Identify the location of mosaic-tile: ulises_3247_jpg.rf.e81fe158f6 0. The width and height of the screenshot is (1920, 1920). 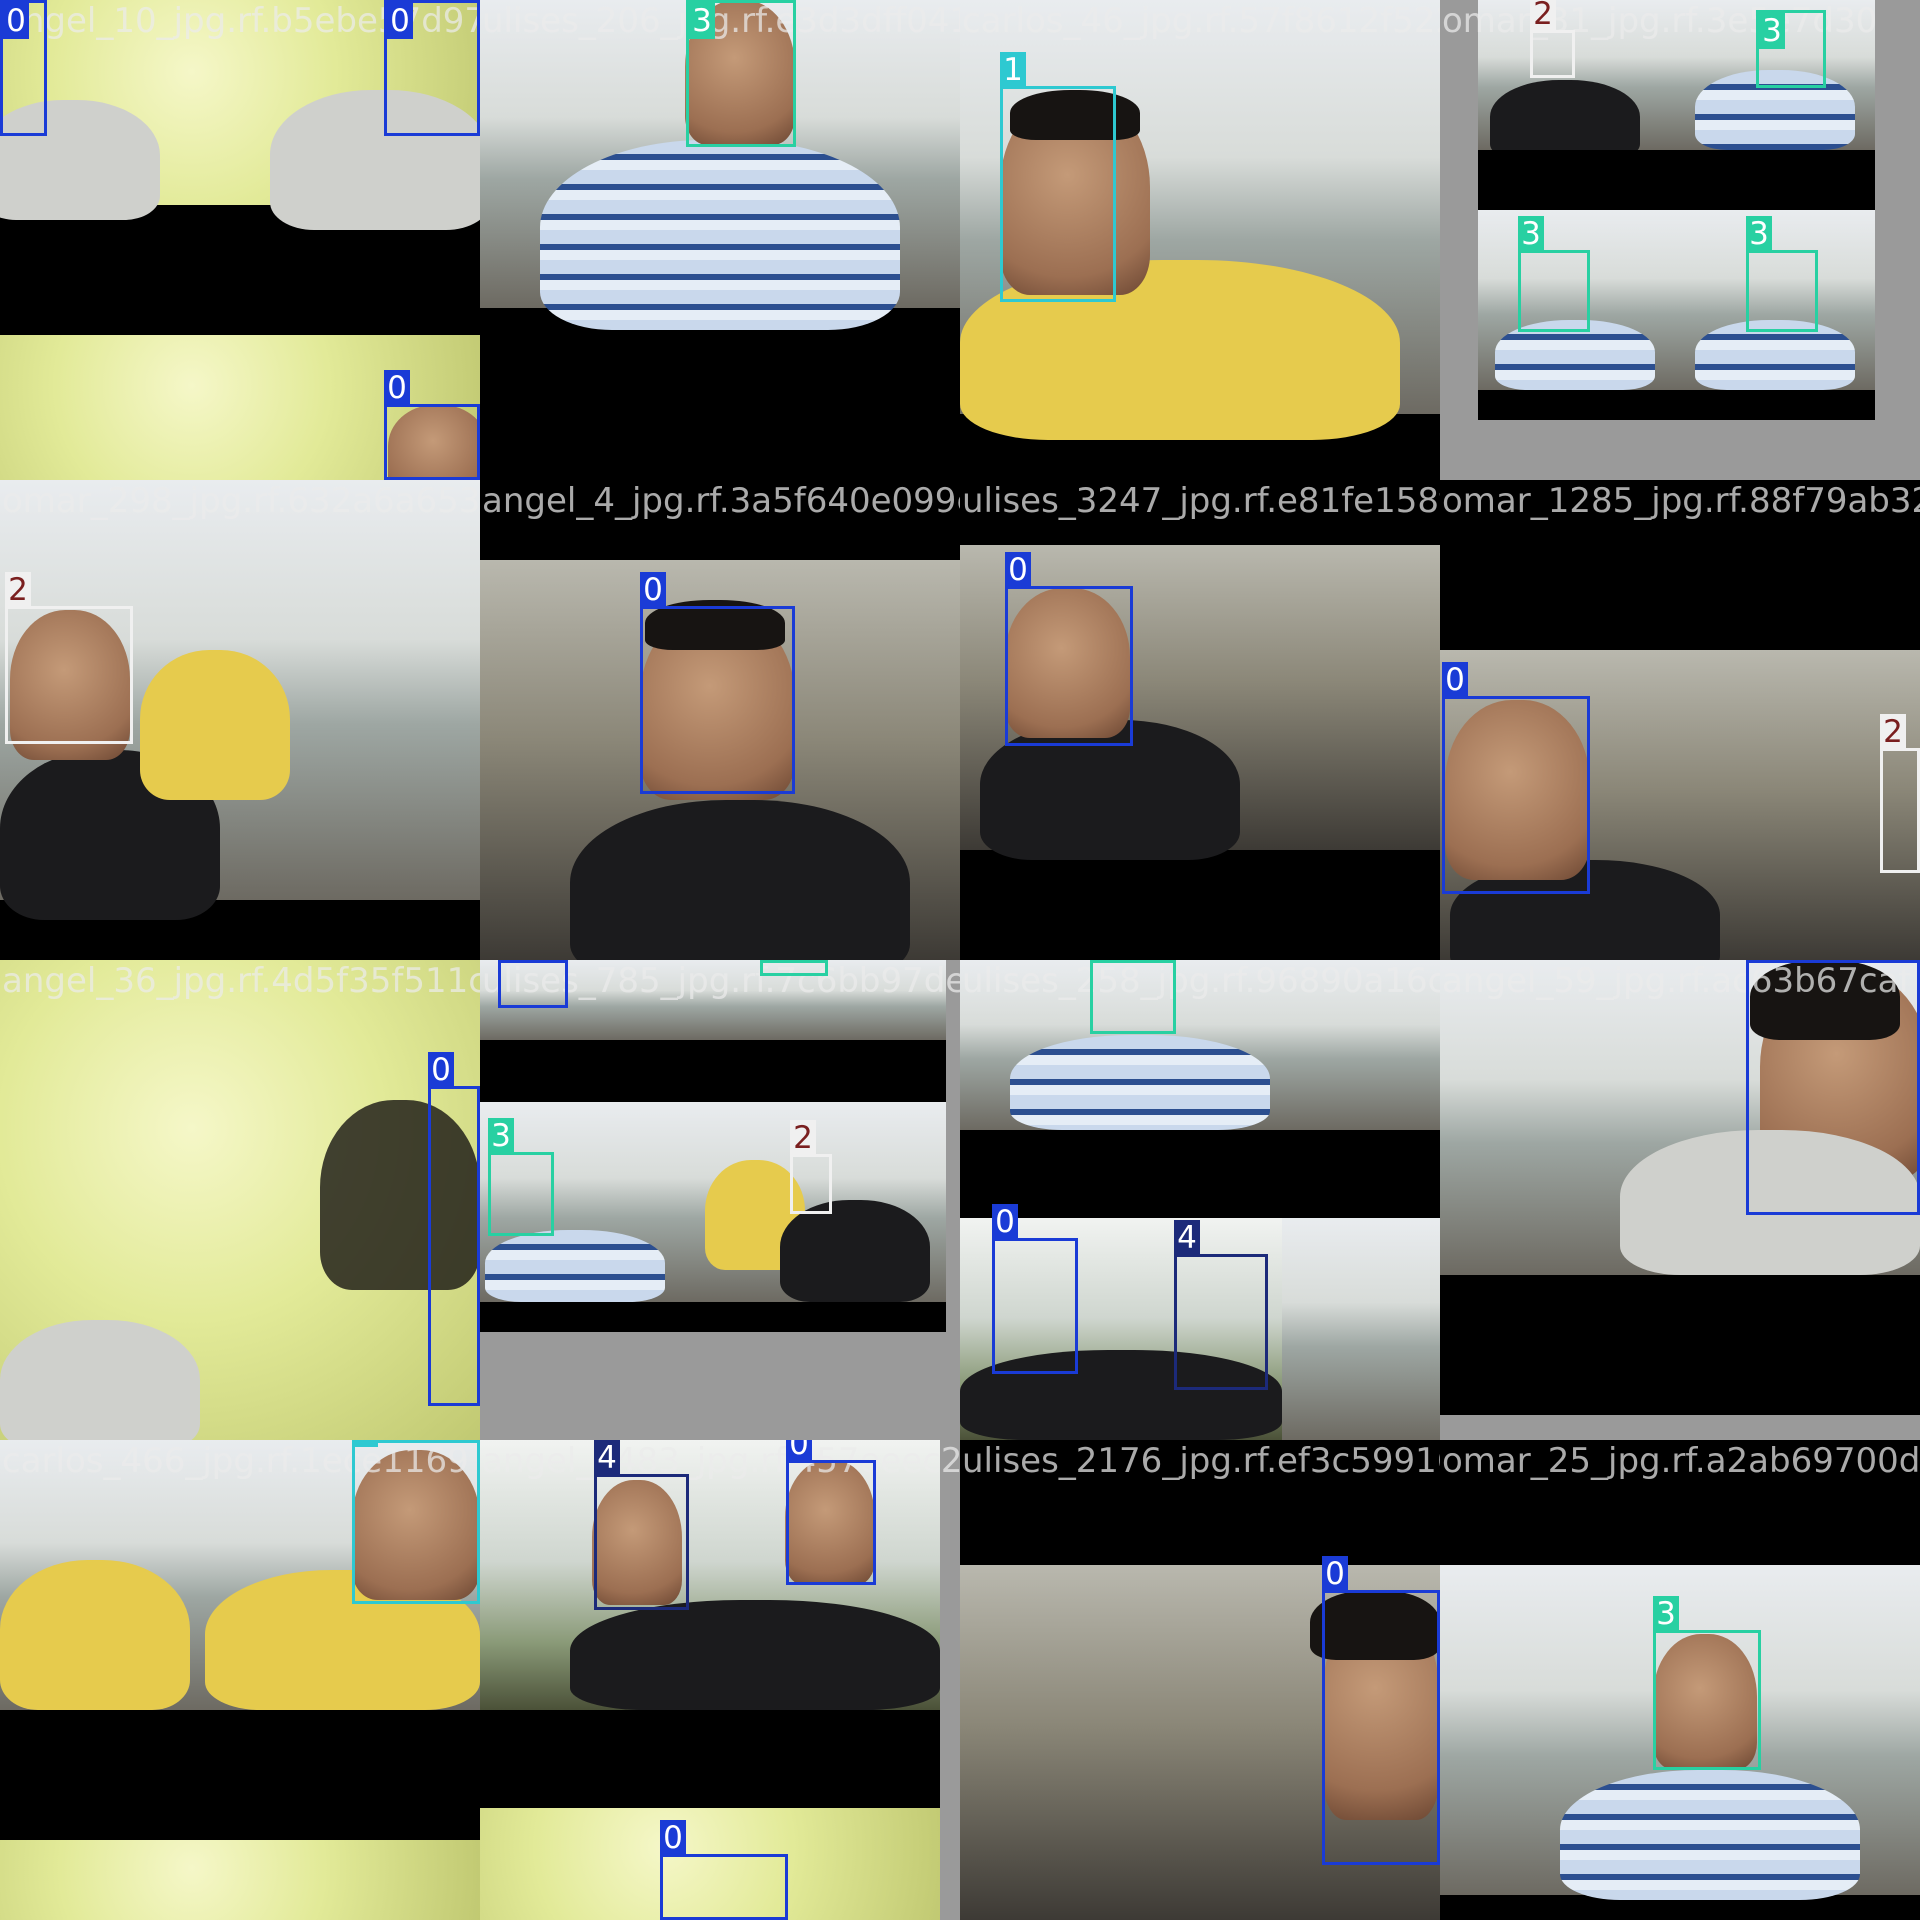
(1200, 720).